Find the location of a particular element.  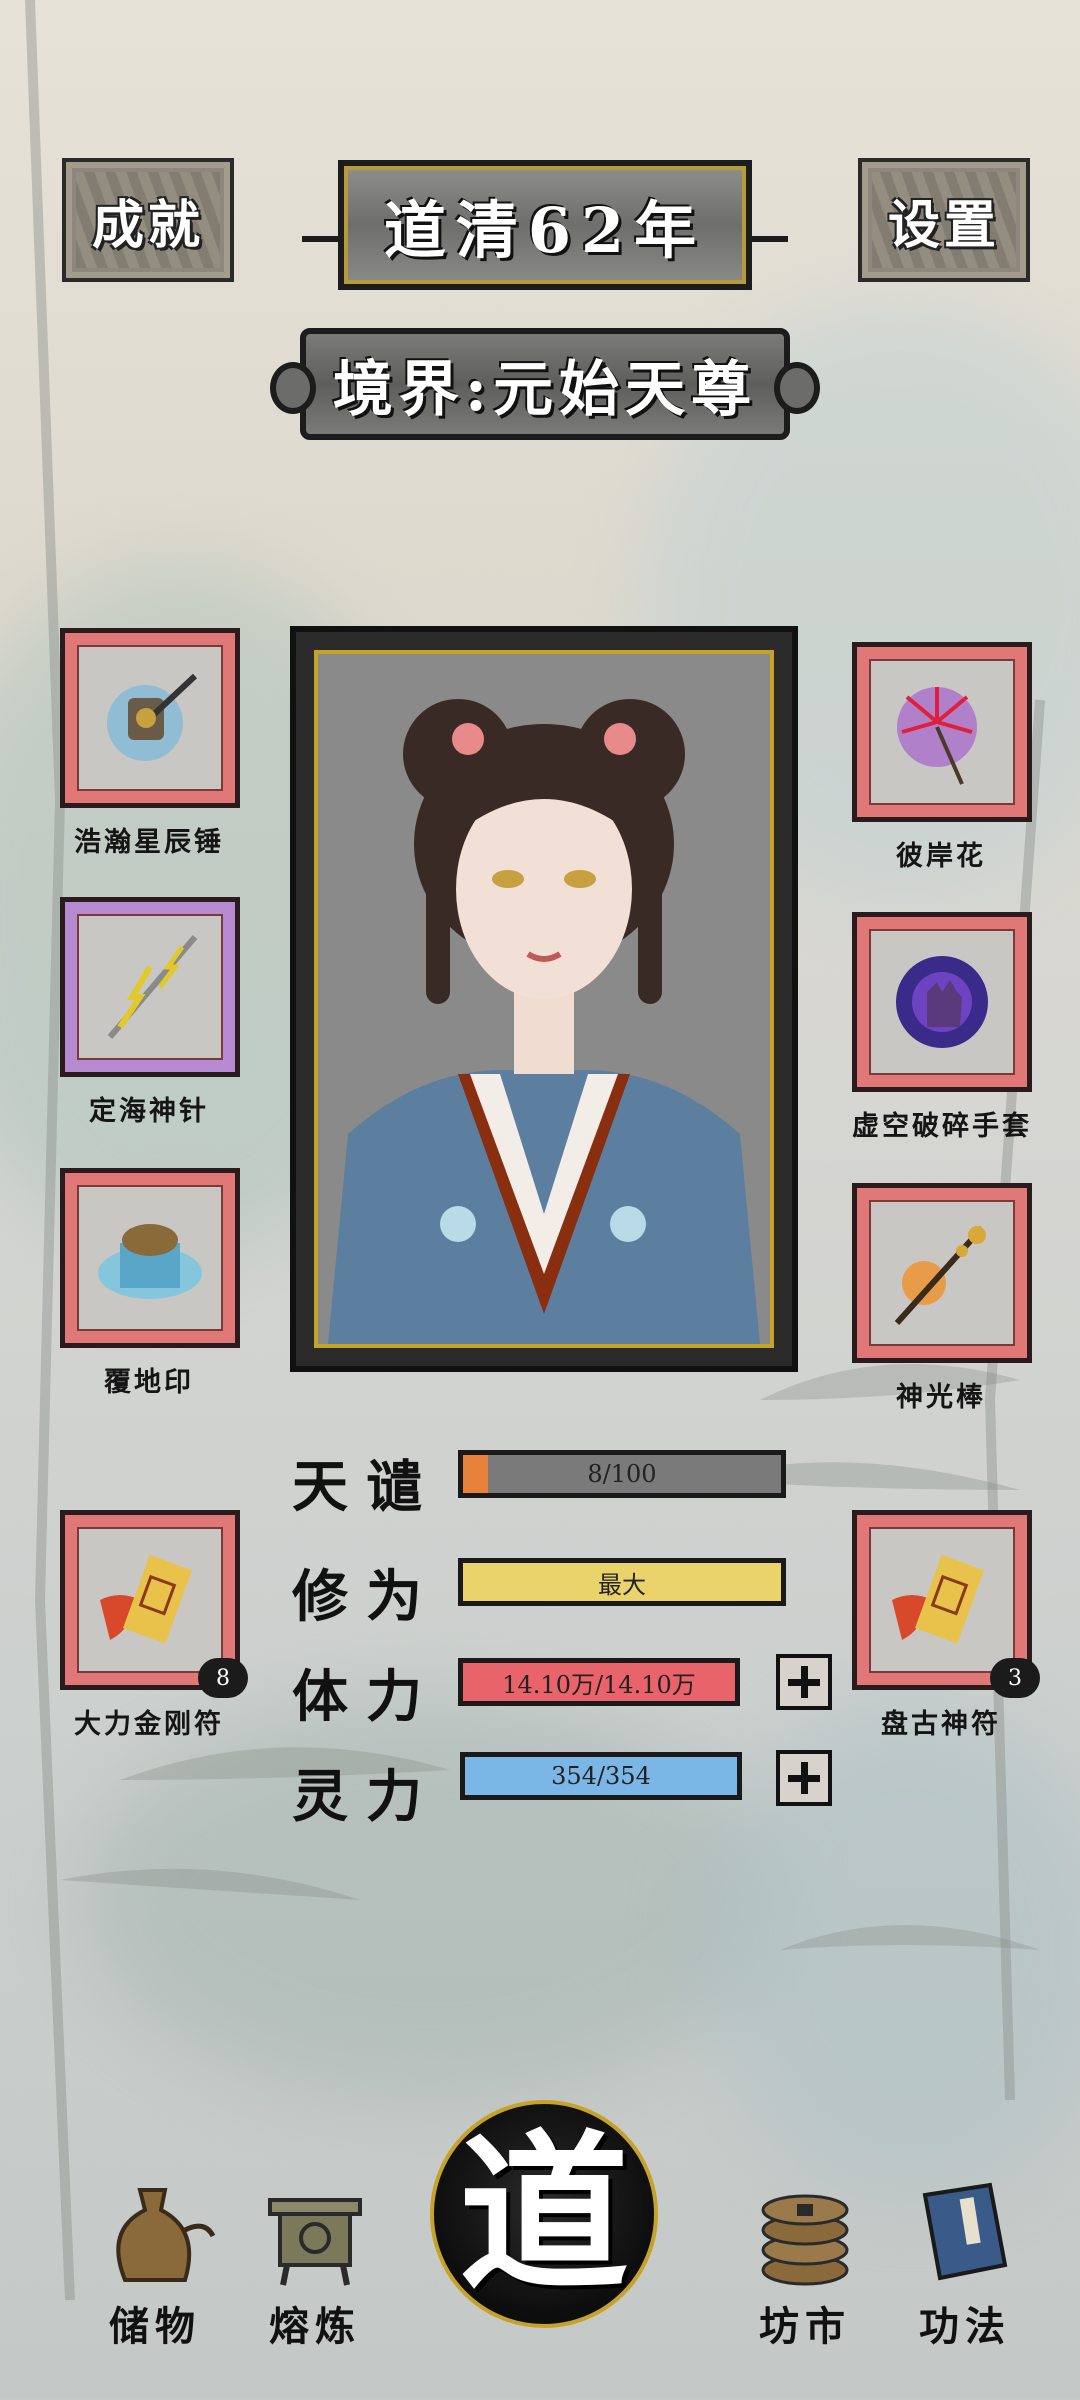

equip-slot-right-1: 彼岸花 is located at coordinates (942, 757).